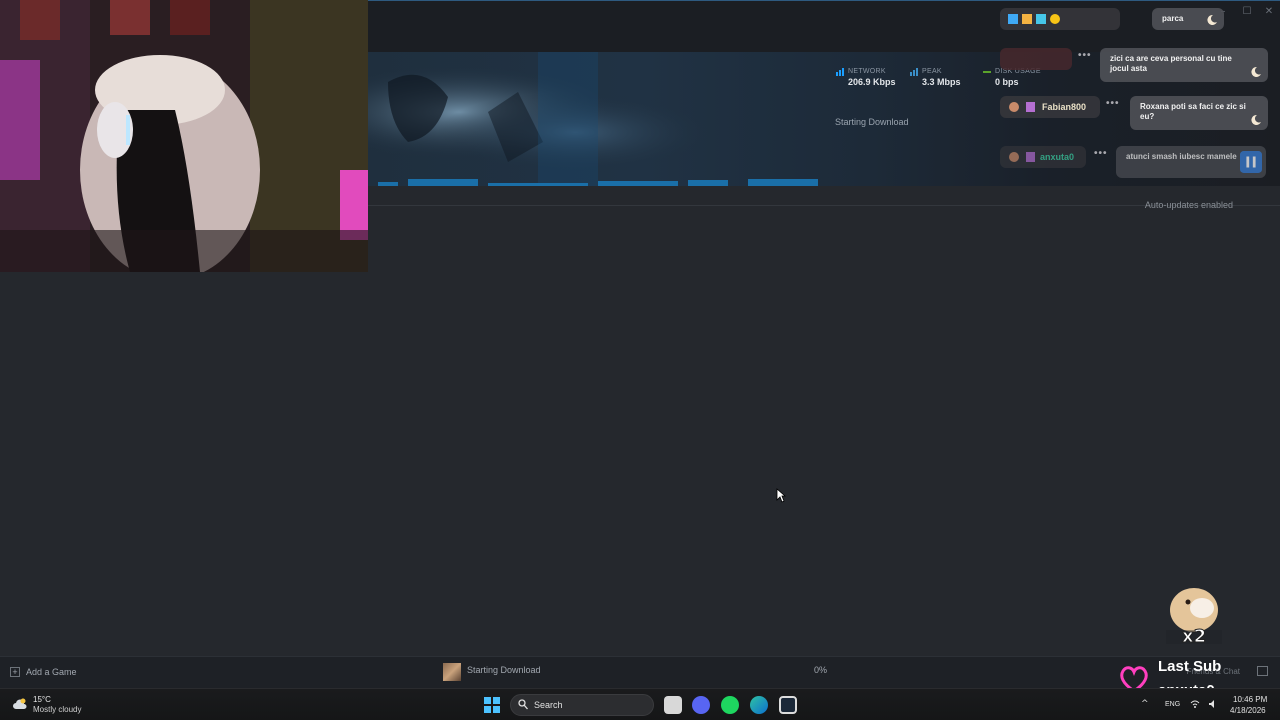 The width and height of the screenshot is (1280, 720). What do you see at coordinates (1262, 671) in the screenshot?
I see `chat-icon` at bounding box center [1262, 671].